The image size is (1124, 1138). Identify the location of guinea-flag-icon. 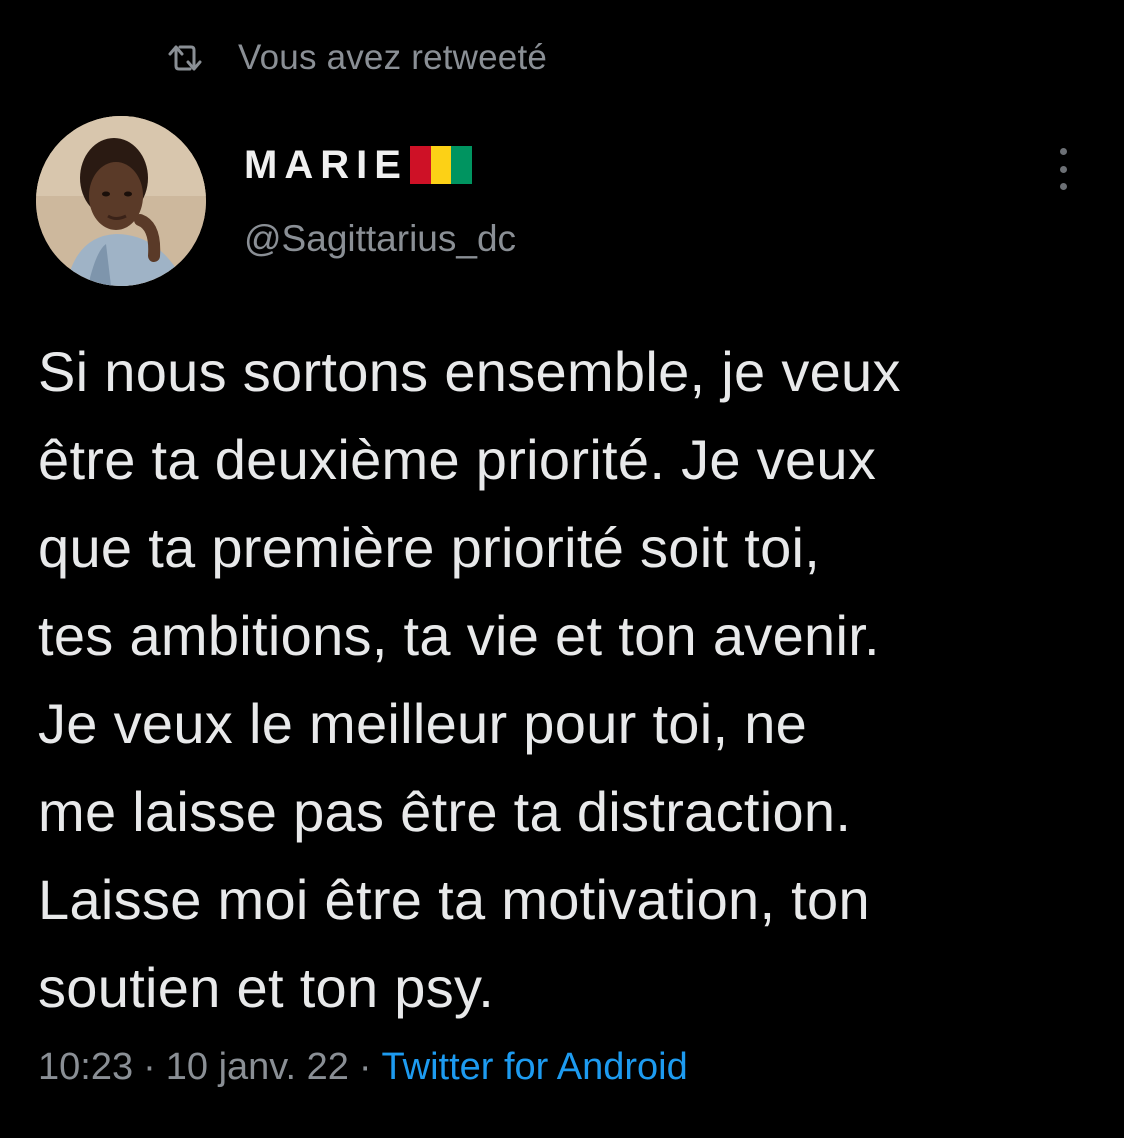
(440, 165).